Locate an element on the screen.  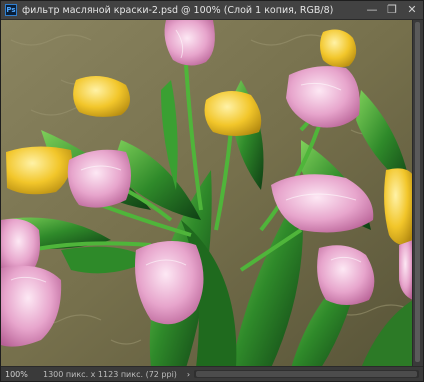
horizontal-scrollbar is located at coordinates (306, 374).